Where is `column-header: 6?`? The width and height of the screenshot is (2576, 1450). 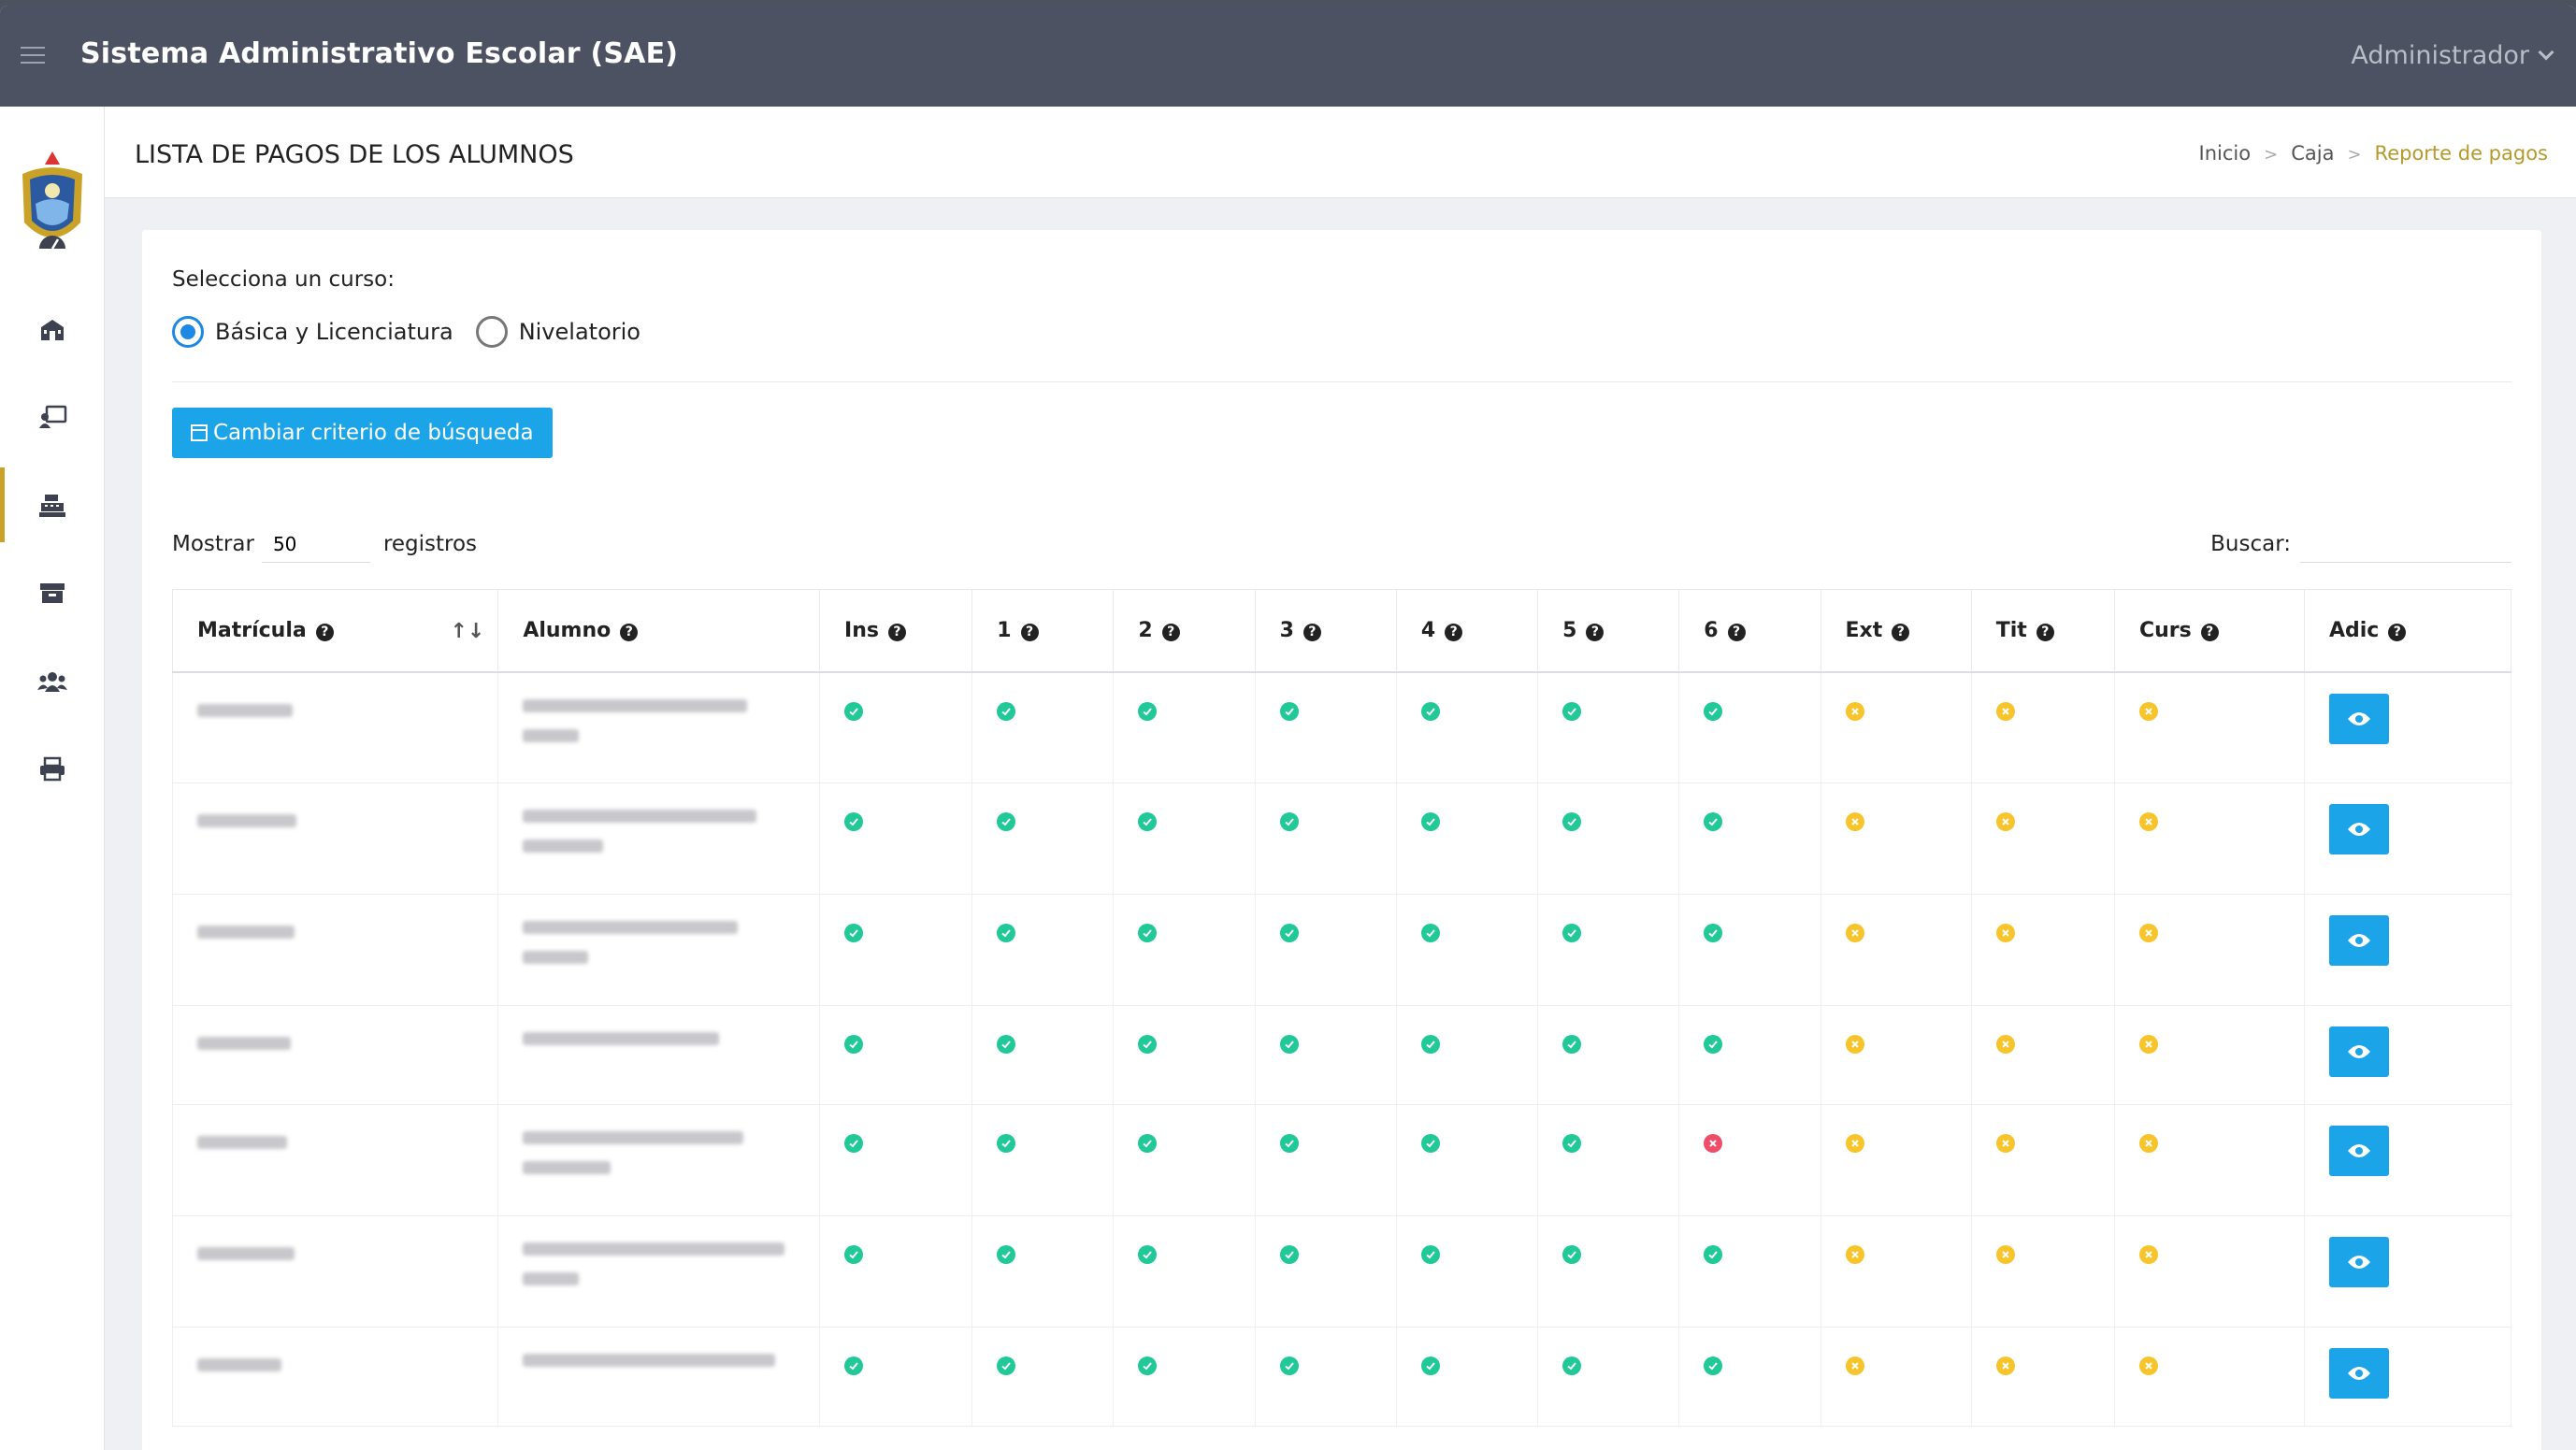
column-header: 6? is located at coordinates (1750, 631).